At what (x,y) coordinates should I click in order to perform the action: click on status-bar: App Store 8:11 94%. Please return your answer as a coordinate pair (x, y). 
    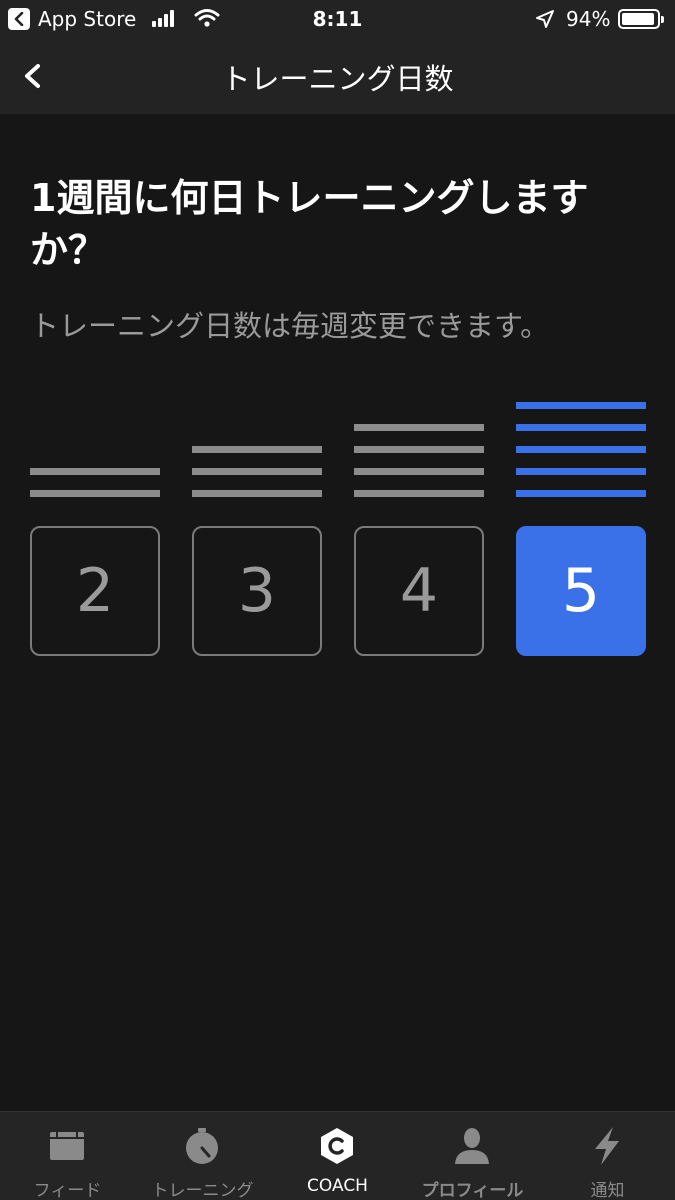
    Looking at the image, I should click on (337, 19).